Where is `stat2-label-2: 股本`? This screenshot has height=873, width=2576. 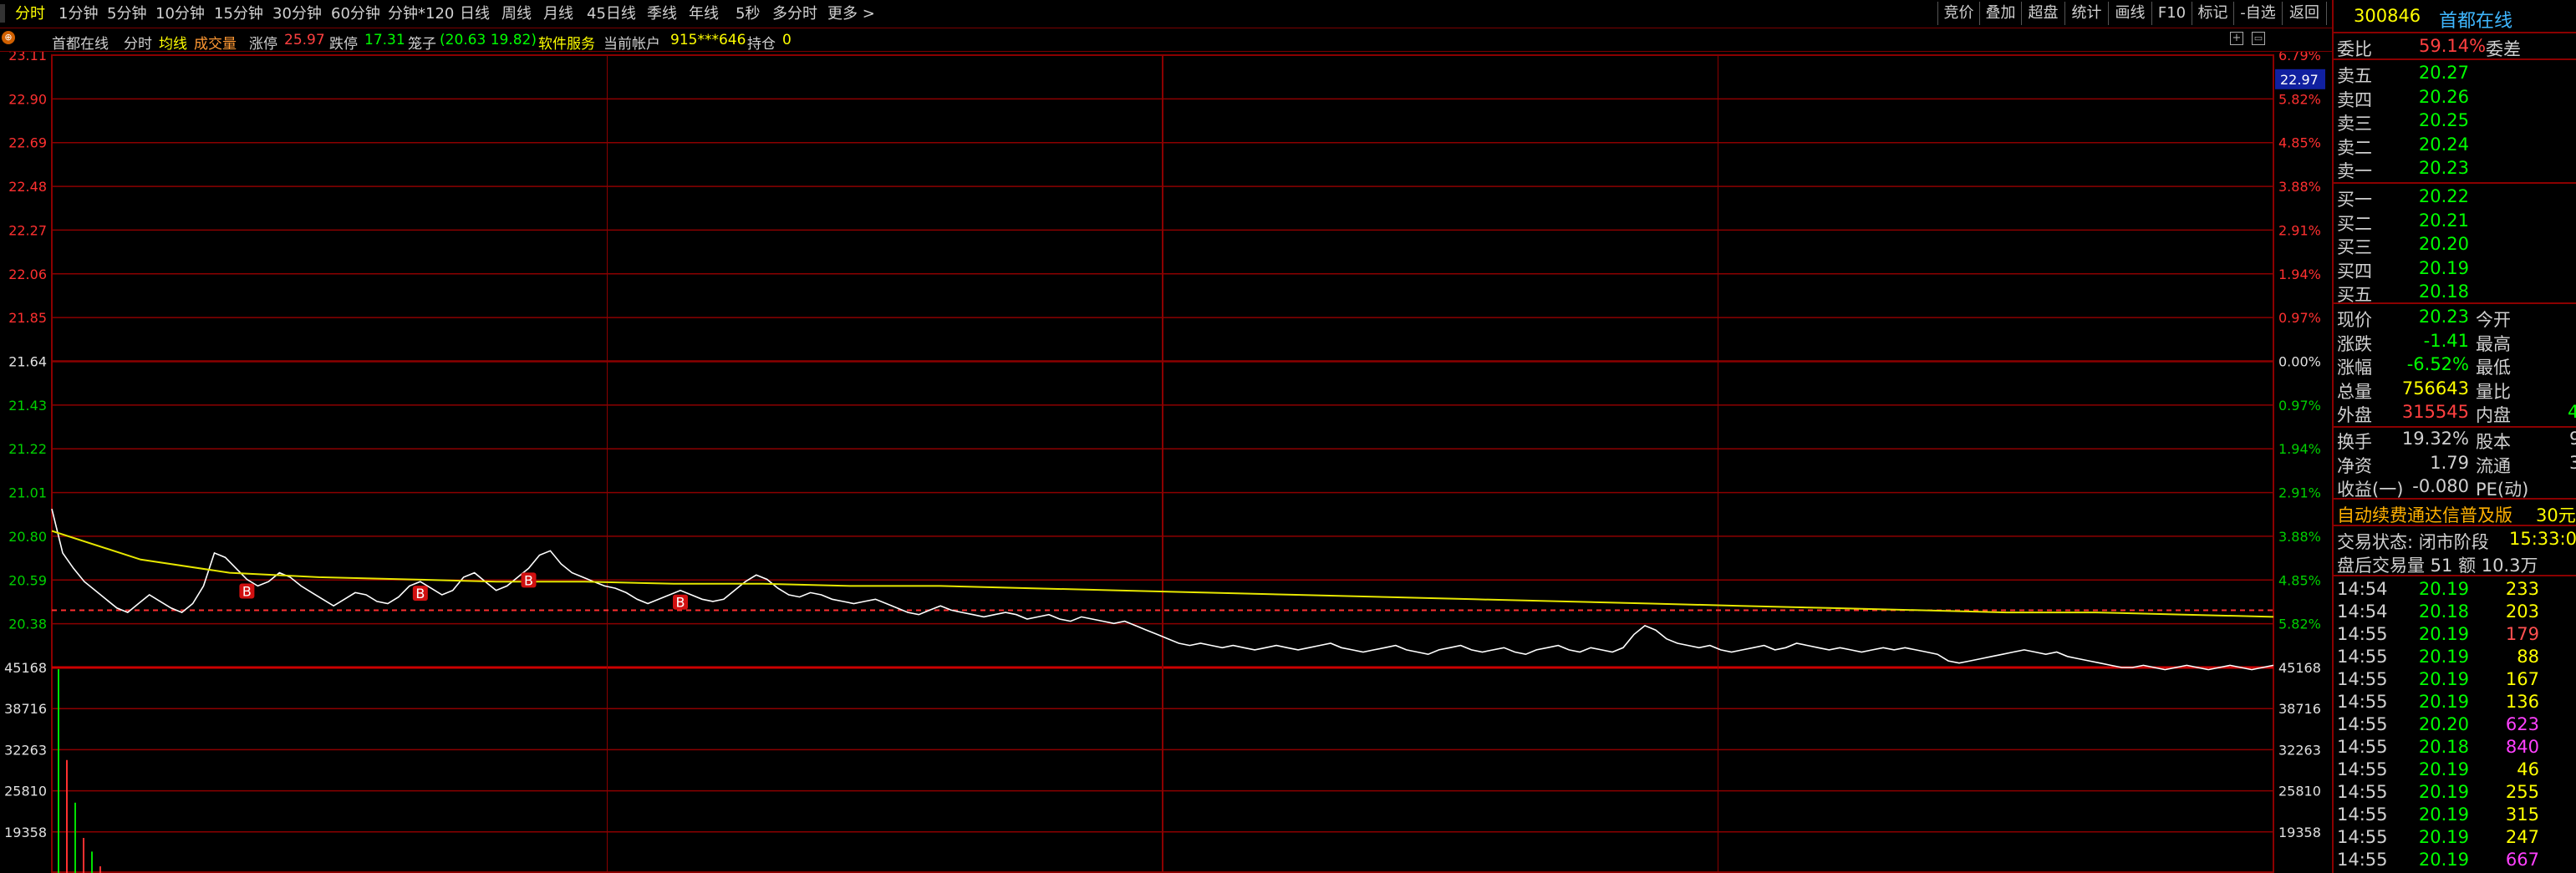 stat2-label-2: 股本 is located at coordinates (2493, 442).